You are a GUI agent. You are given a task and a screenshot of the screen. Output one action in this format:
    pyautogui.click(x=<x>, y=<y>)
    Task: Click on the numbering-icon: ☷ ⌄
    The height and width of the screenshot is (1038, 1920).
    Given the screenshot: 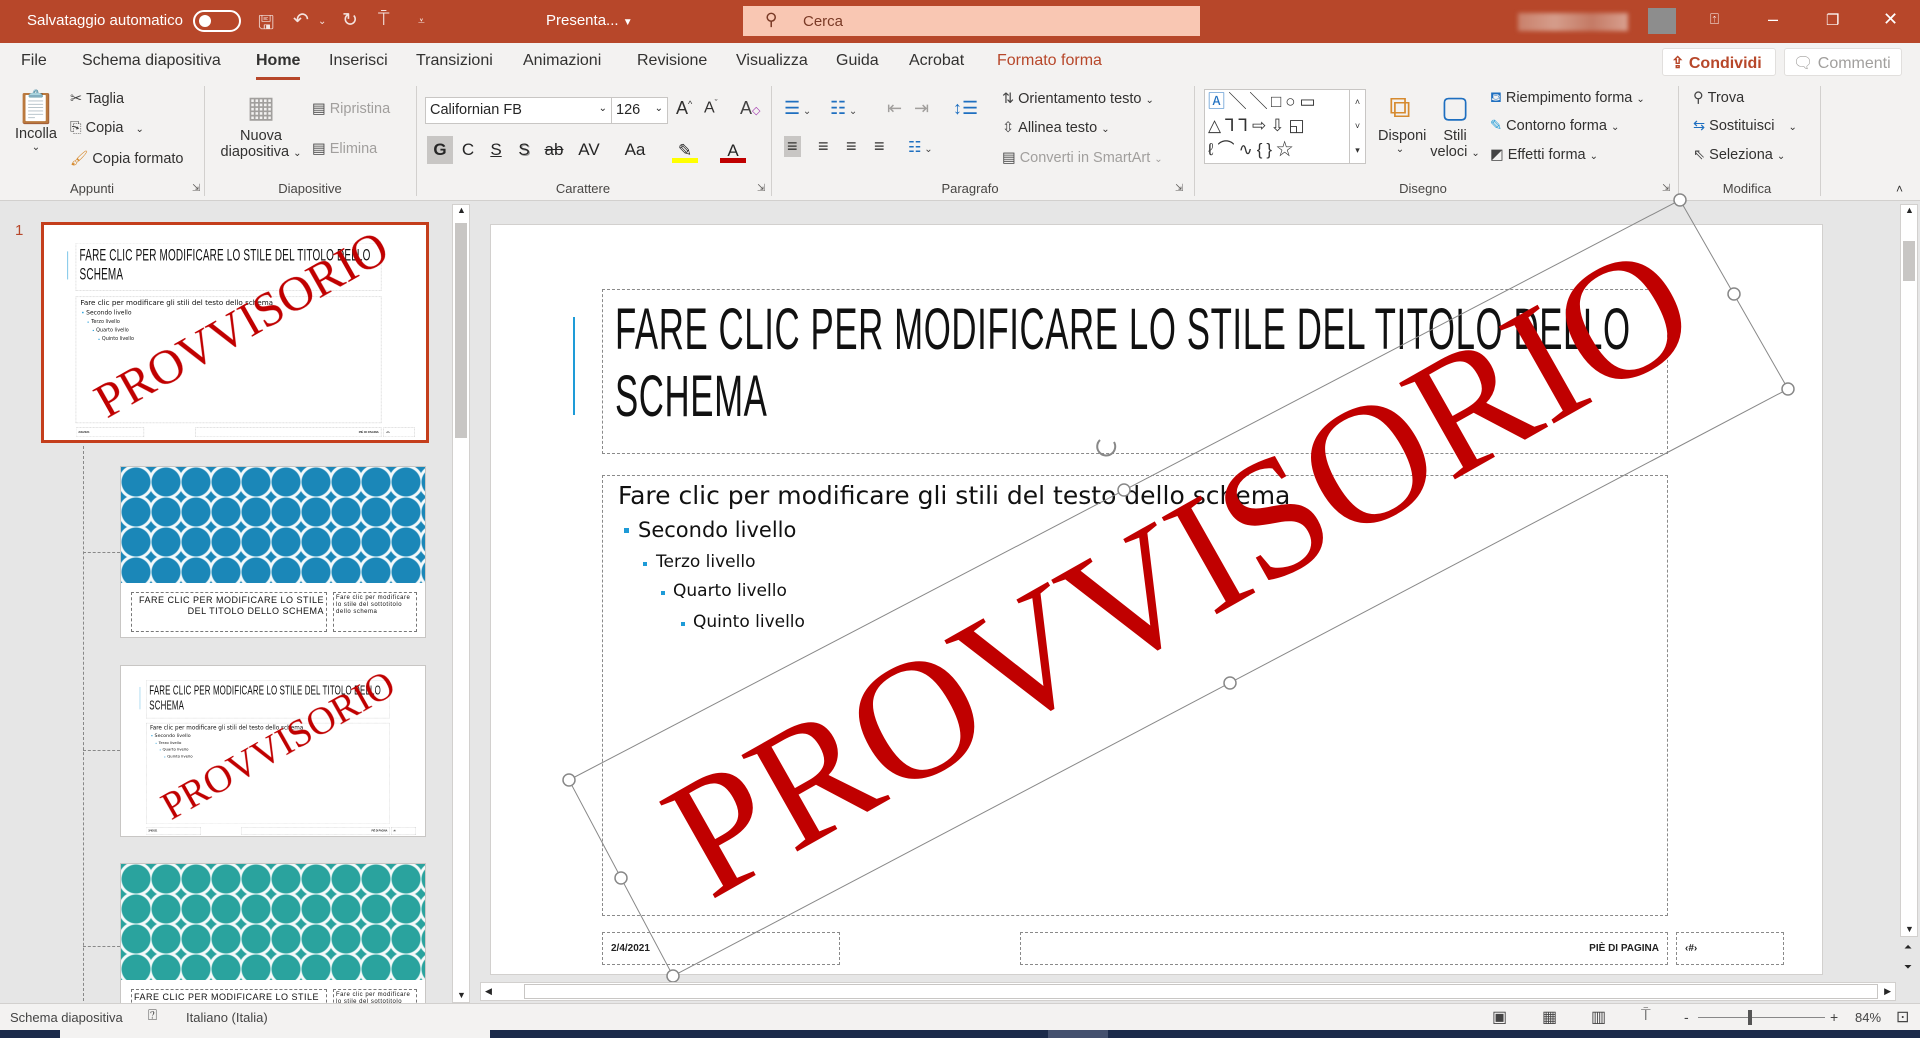 What is the action you would take?
    pyautogui.click(x=843, y=108)
    